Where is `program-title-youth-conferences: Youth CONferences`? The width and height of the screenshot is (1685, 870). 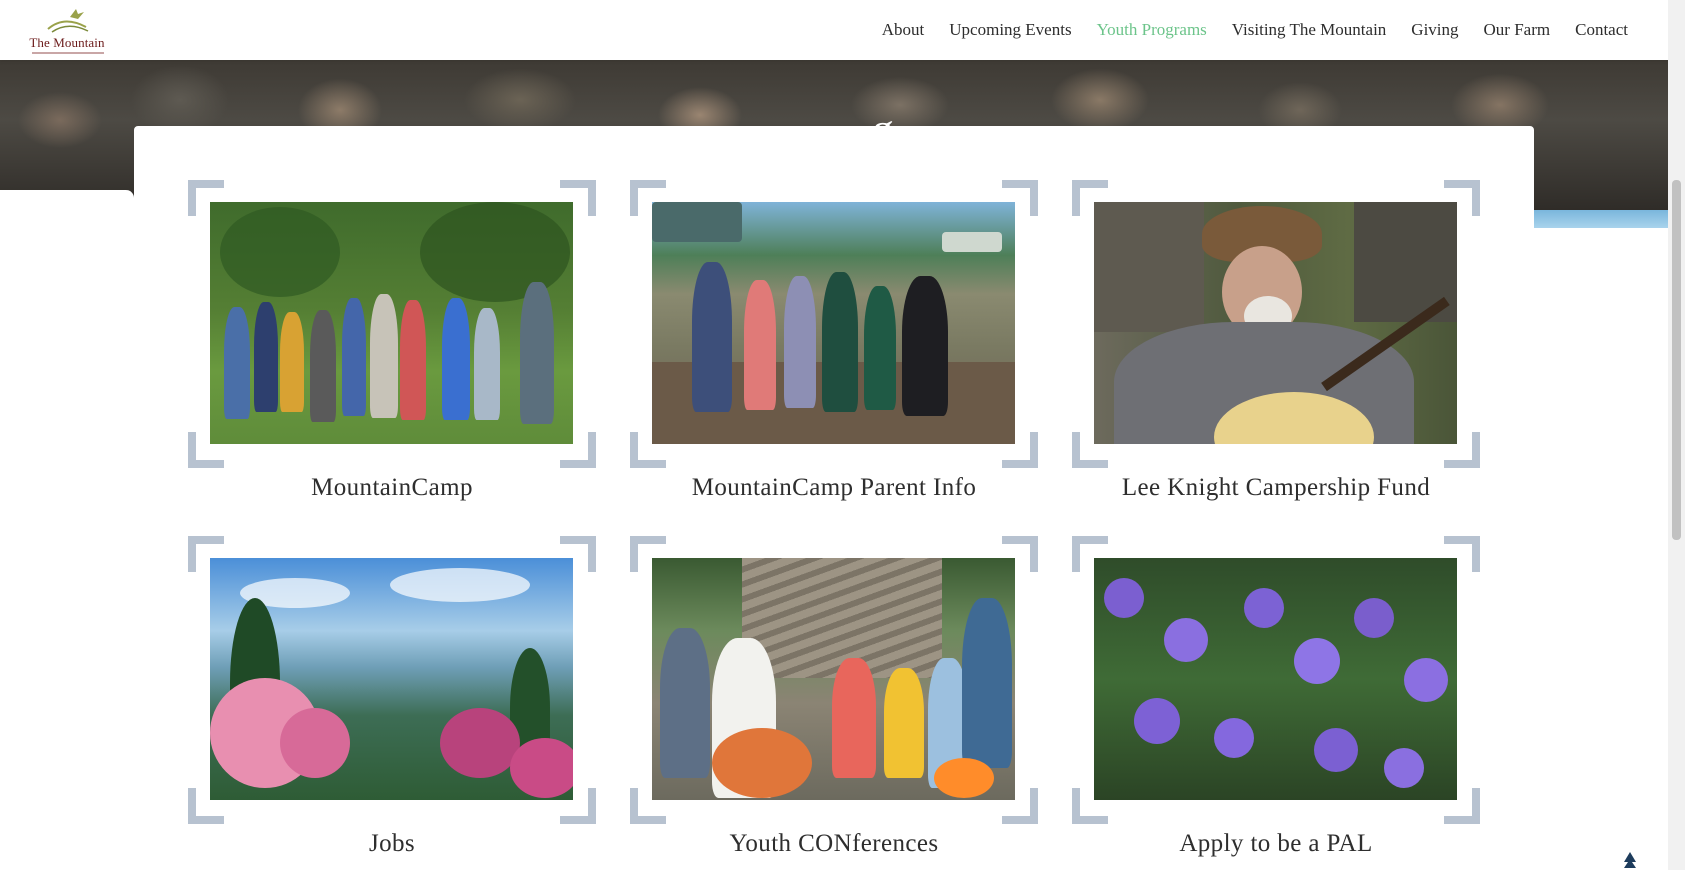
program-title-youth-conferences: Youth CONferences is located at coordinates (834, 844).